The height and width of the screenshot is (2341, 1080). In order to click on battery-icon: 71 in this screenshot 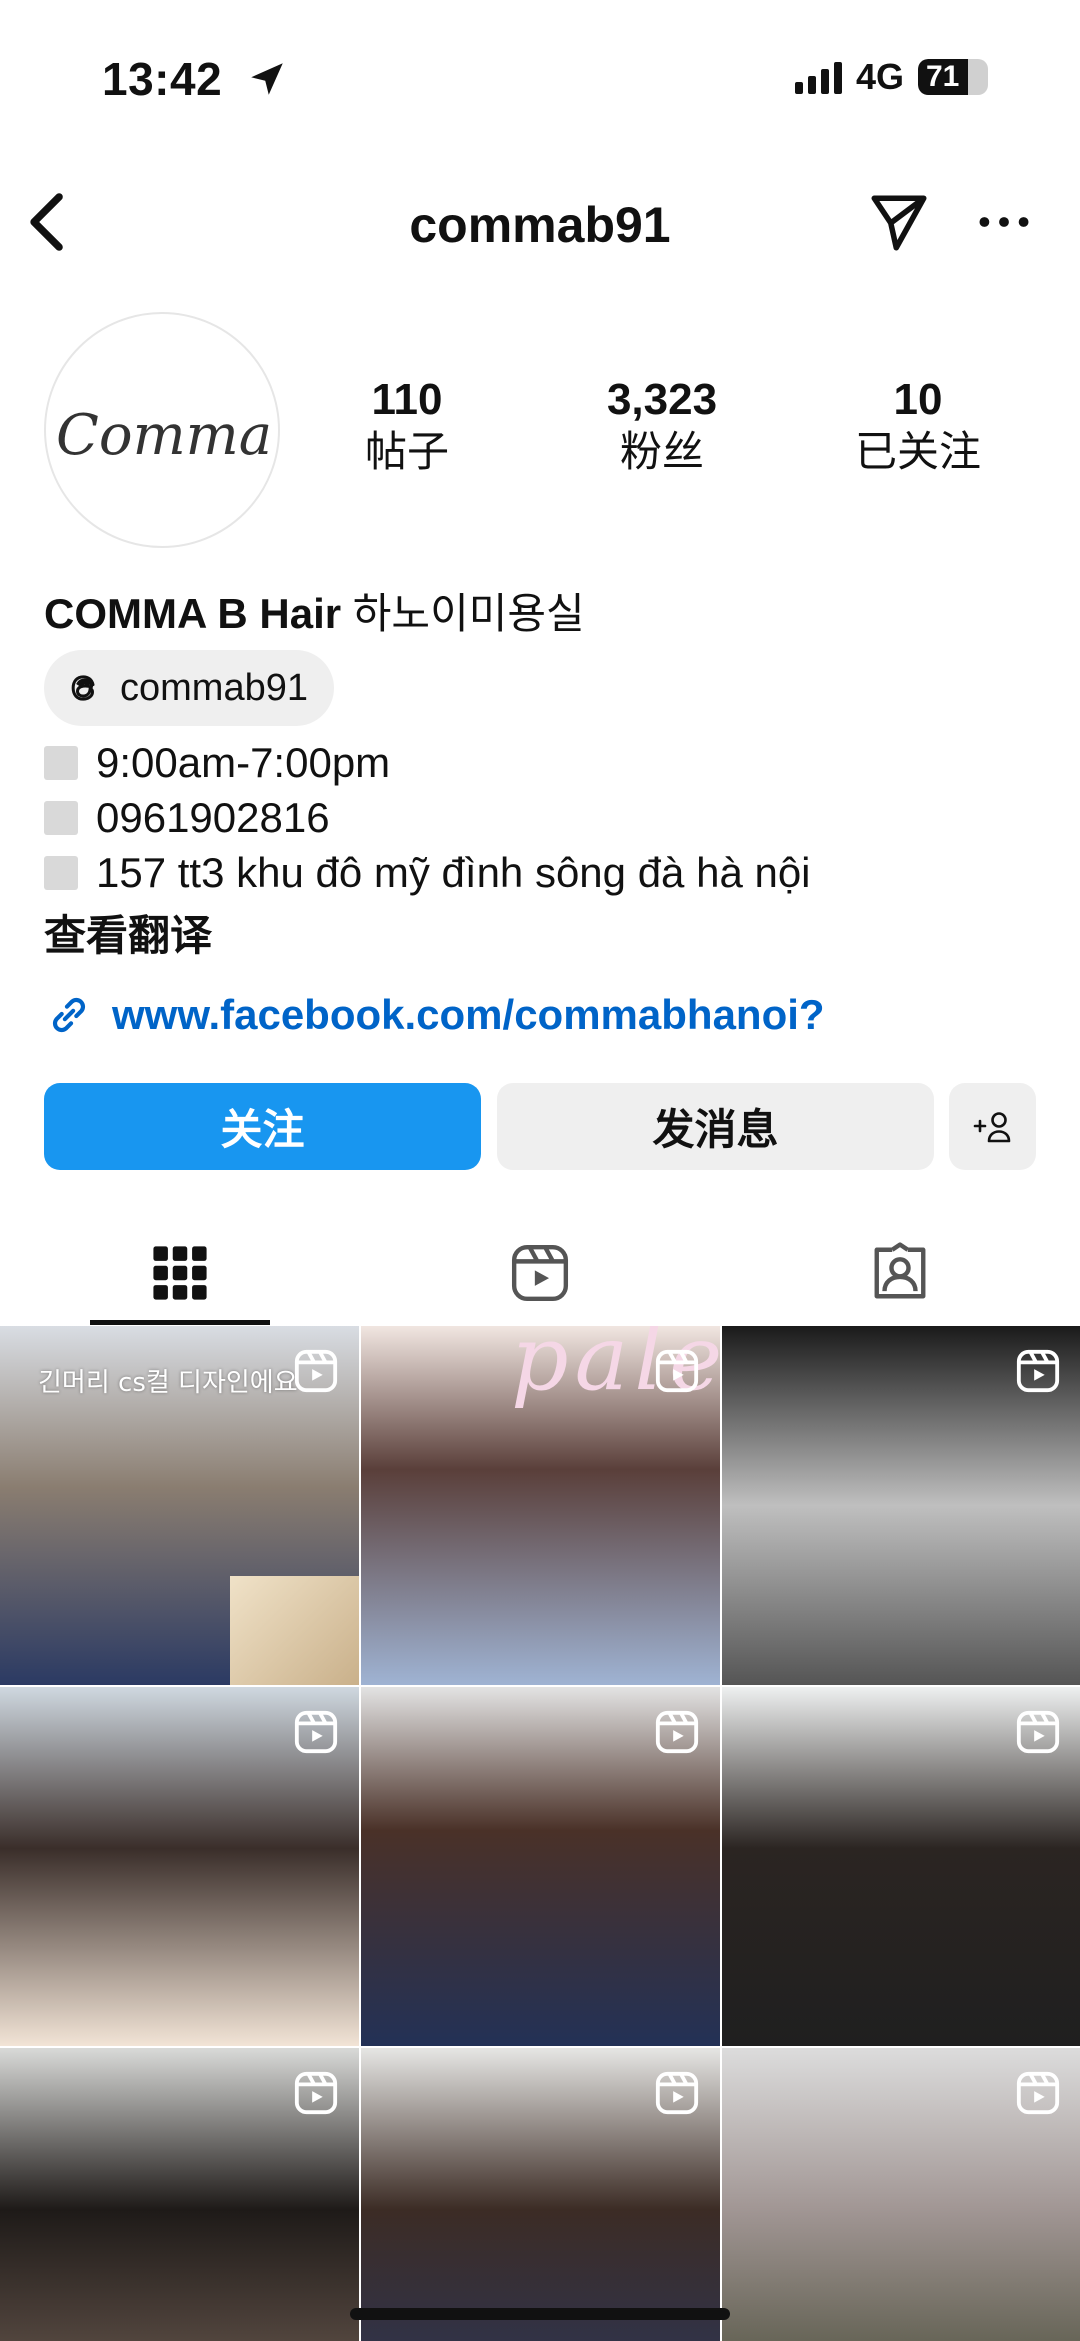, I will do `click(953, 77)`.